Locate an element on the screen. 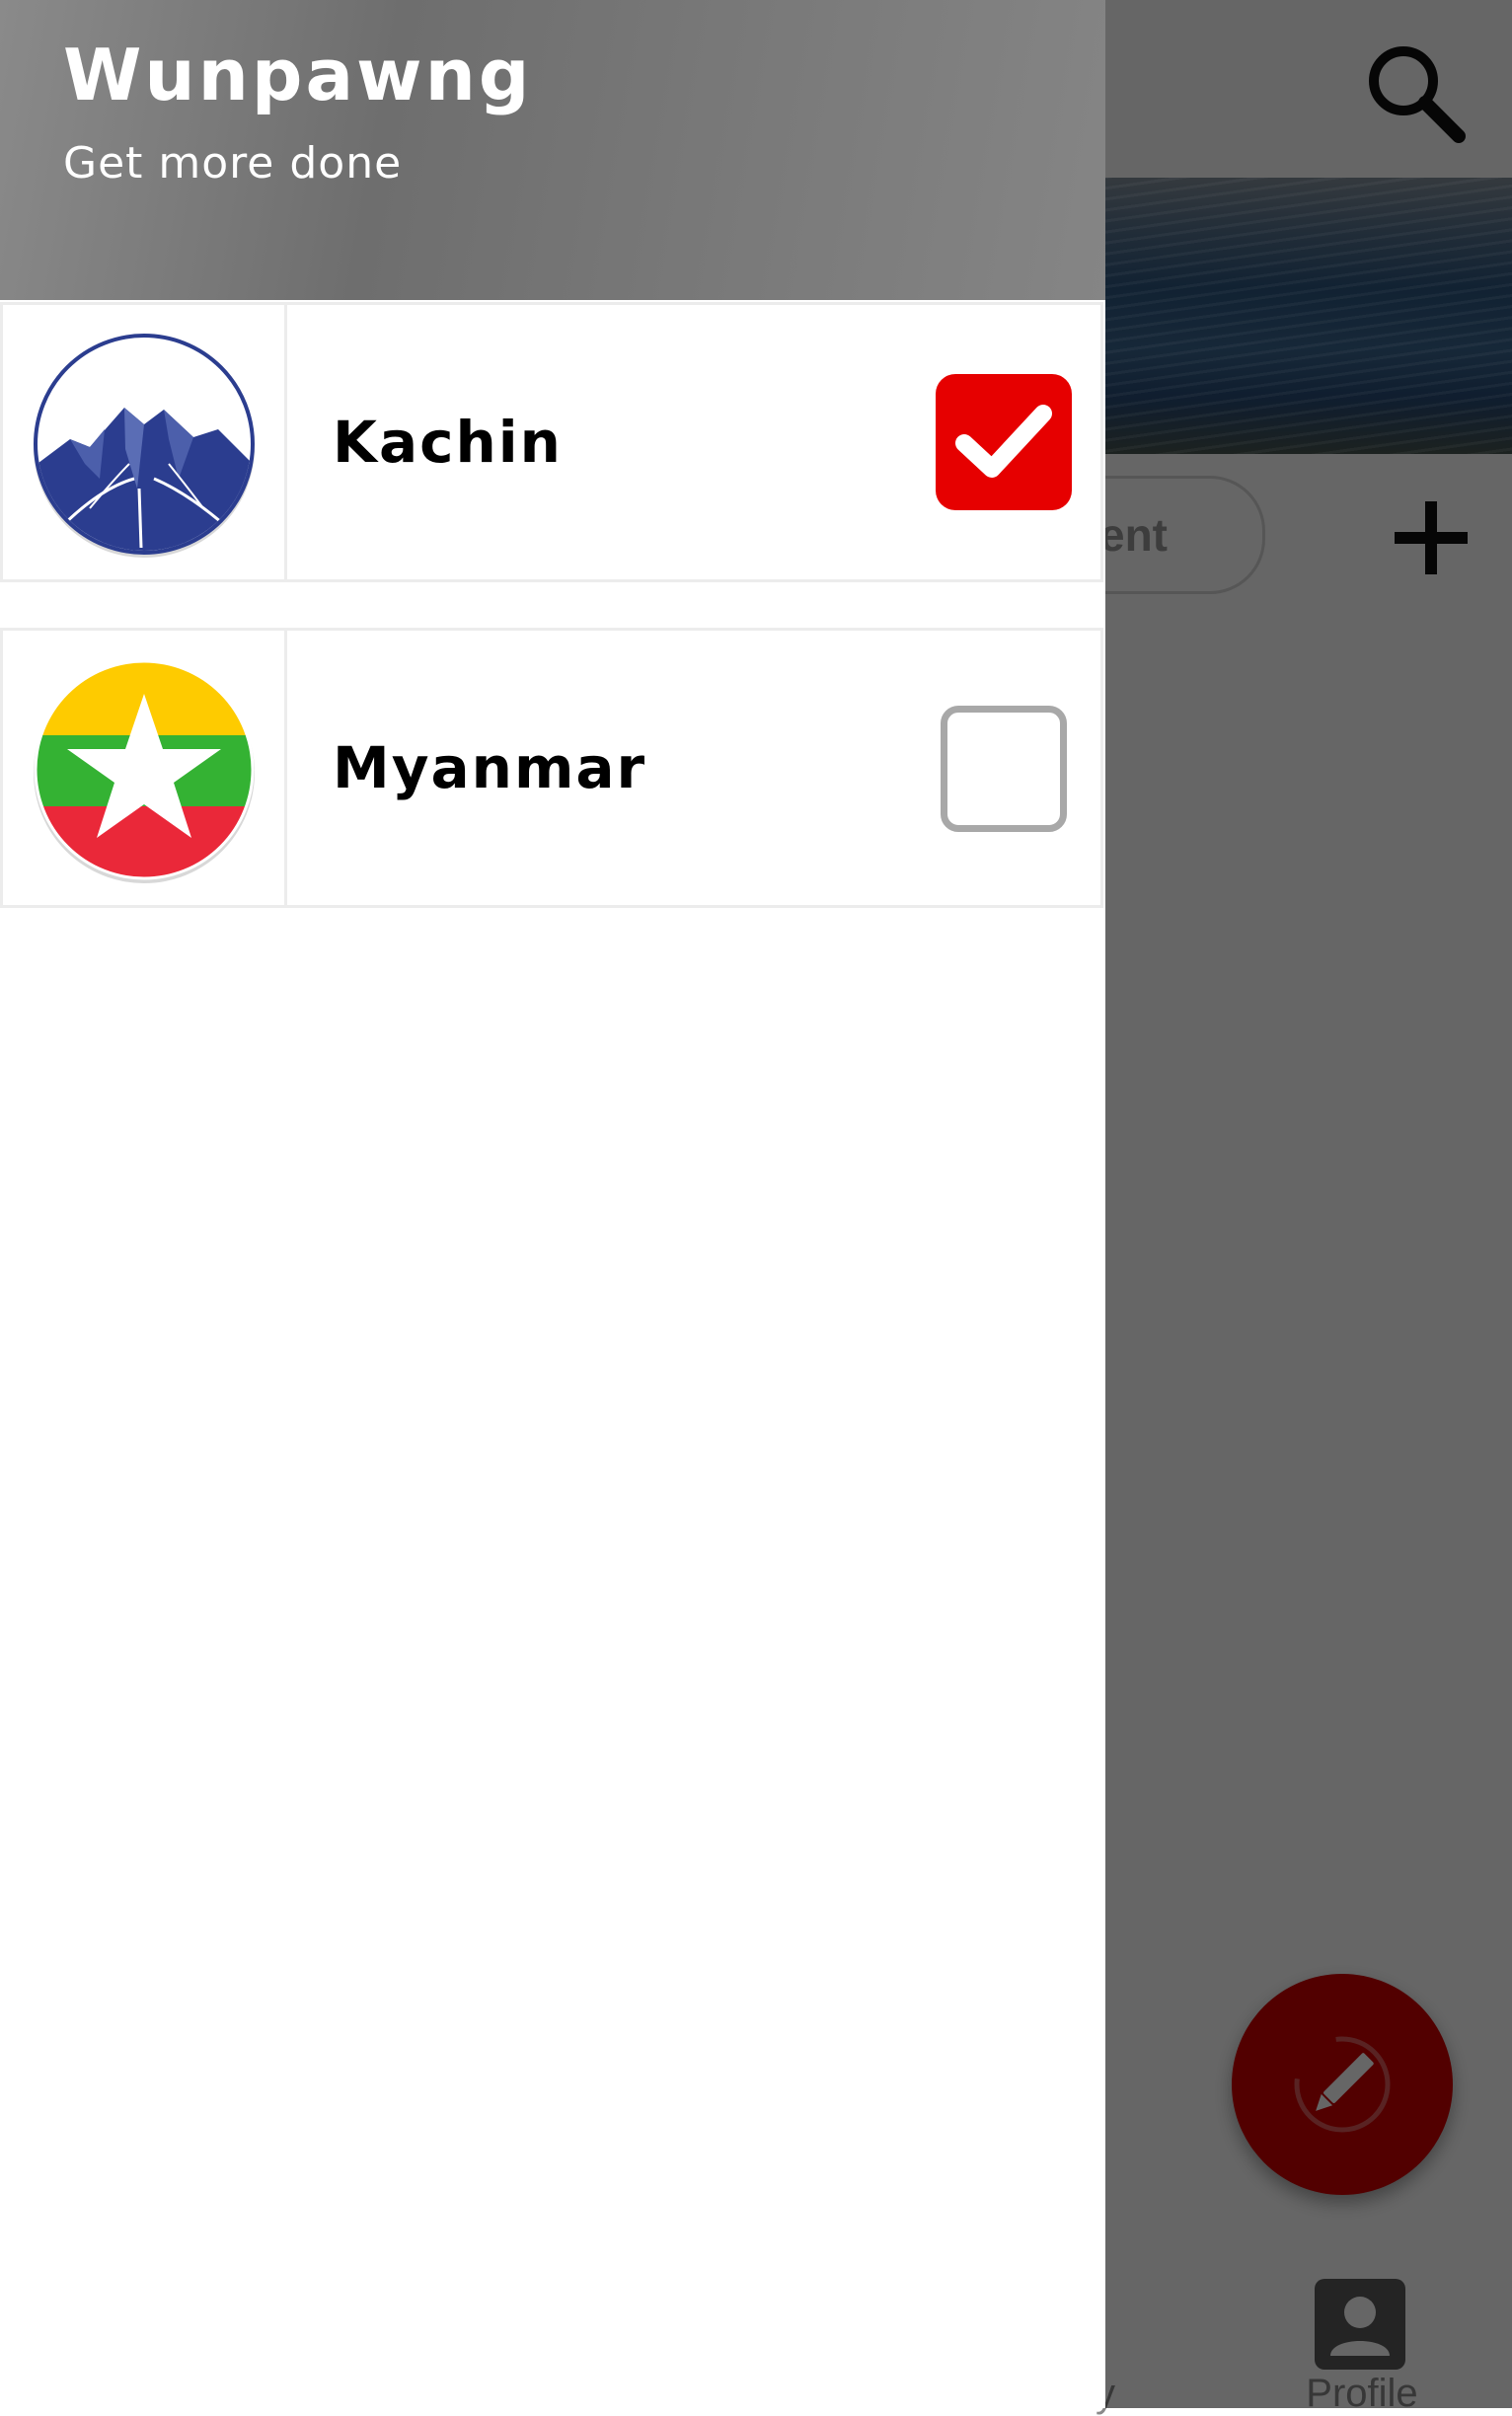 The image size is (1512, 2416). region-checkbox-checked is located at coordinates (1004, 442).